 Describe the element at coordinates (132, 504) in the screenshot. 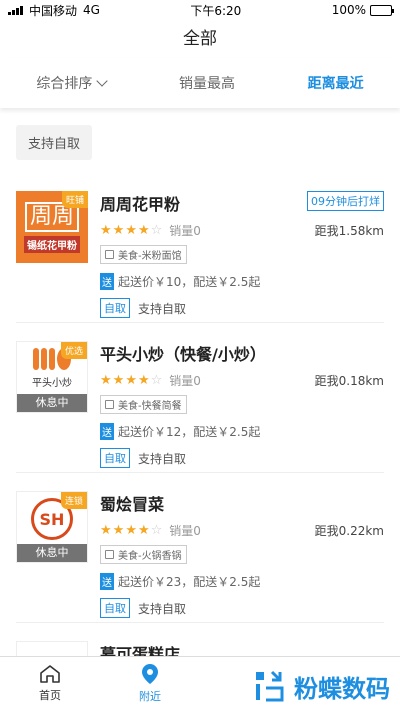

I see `shop-name: 蜀烩冒菜` at that location.